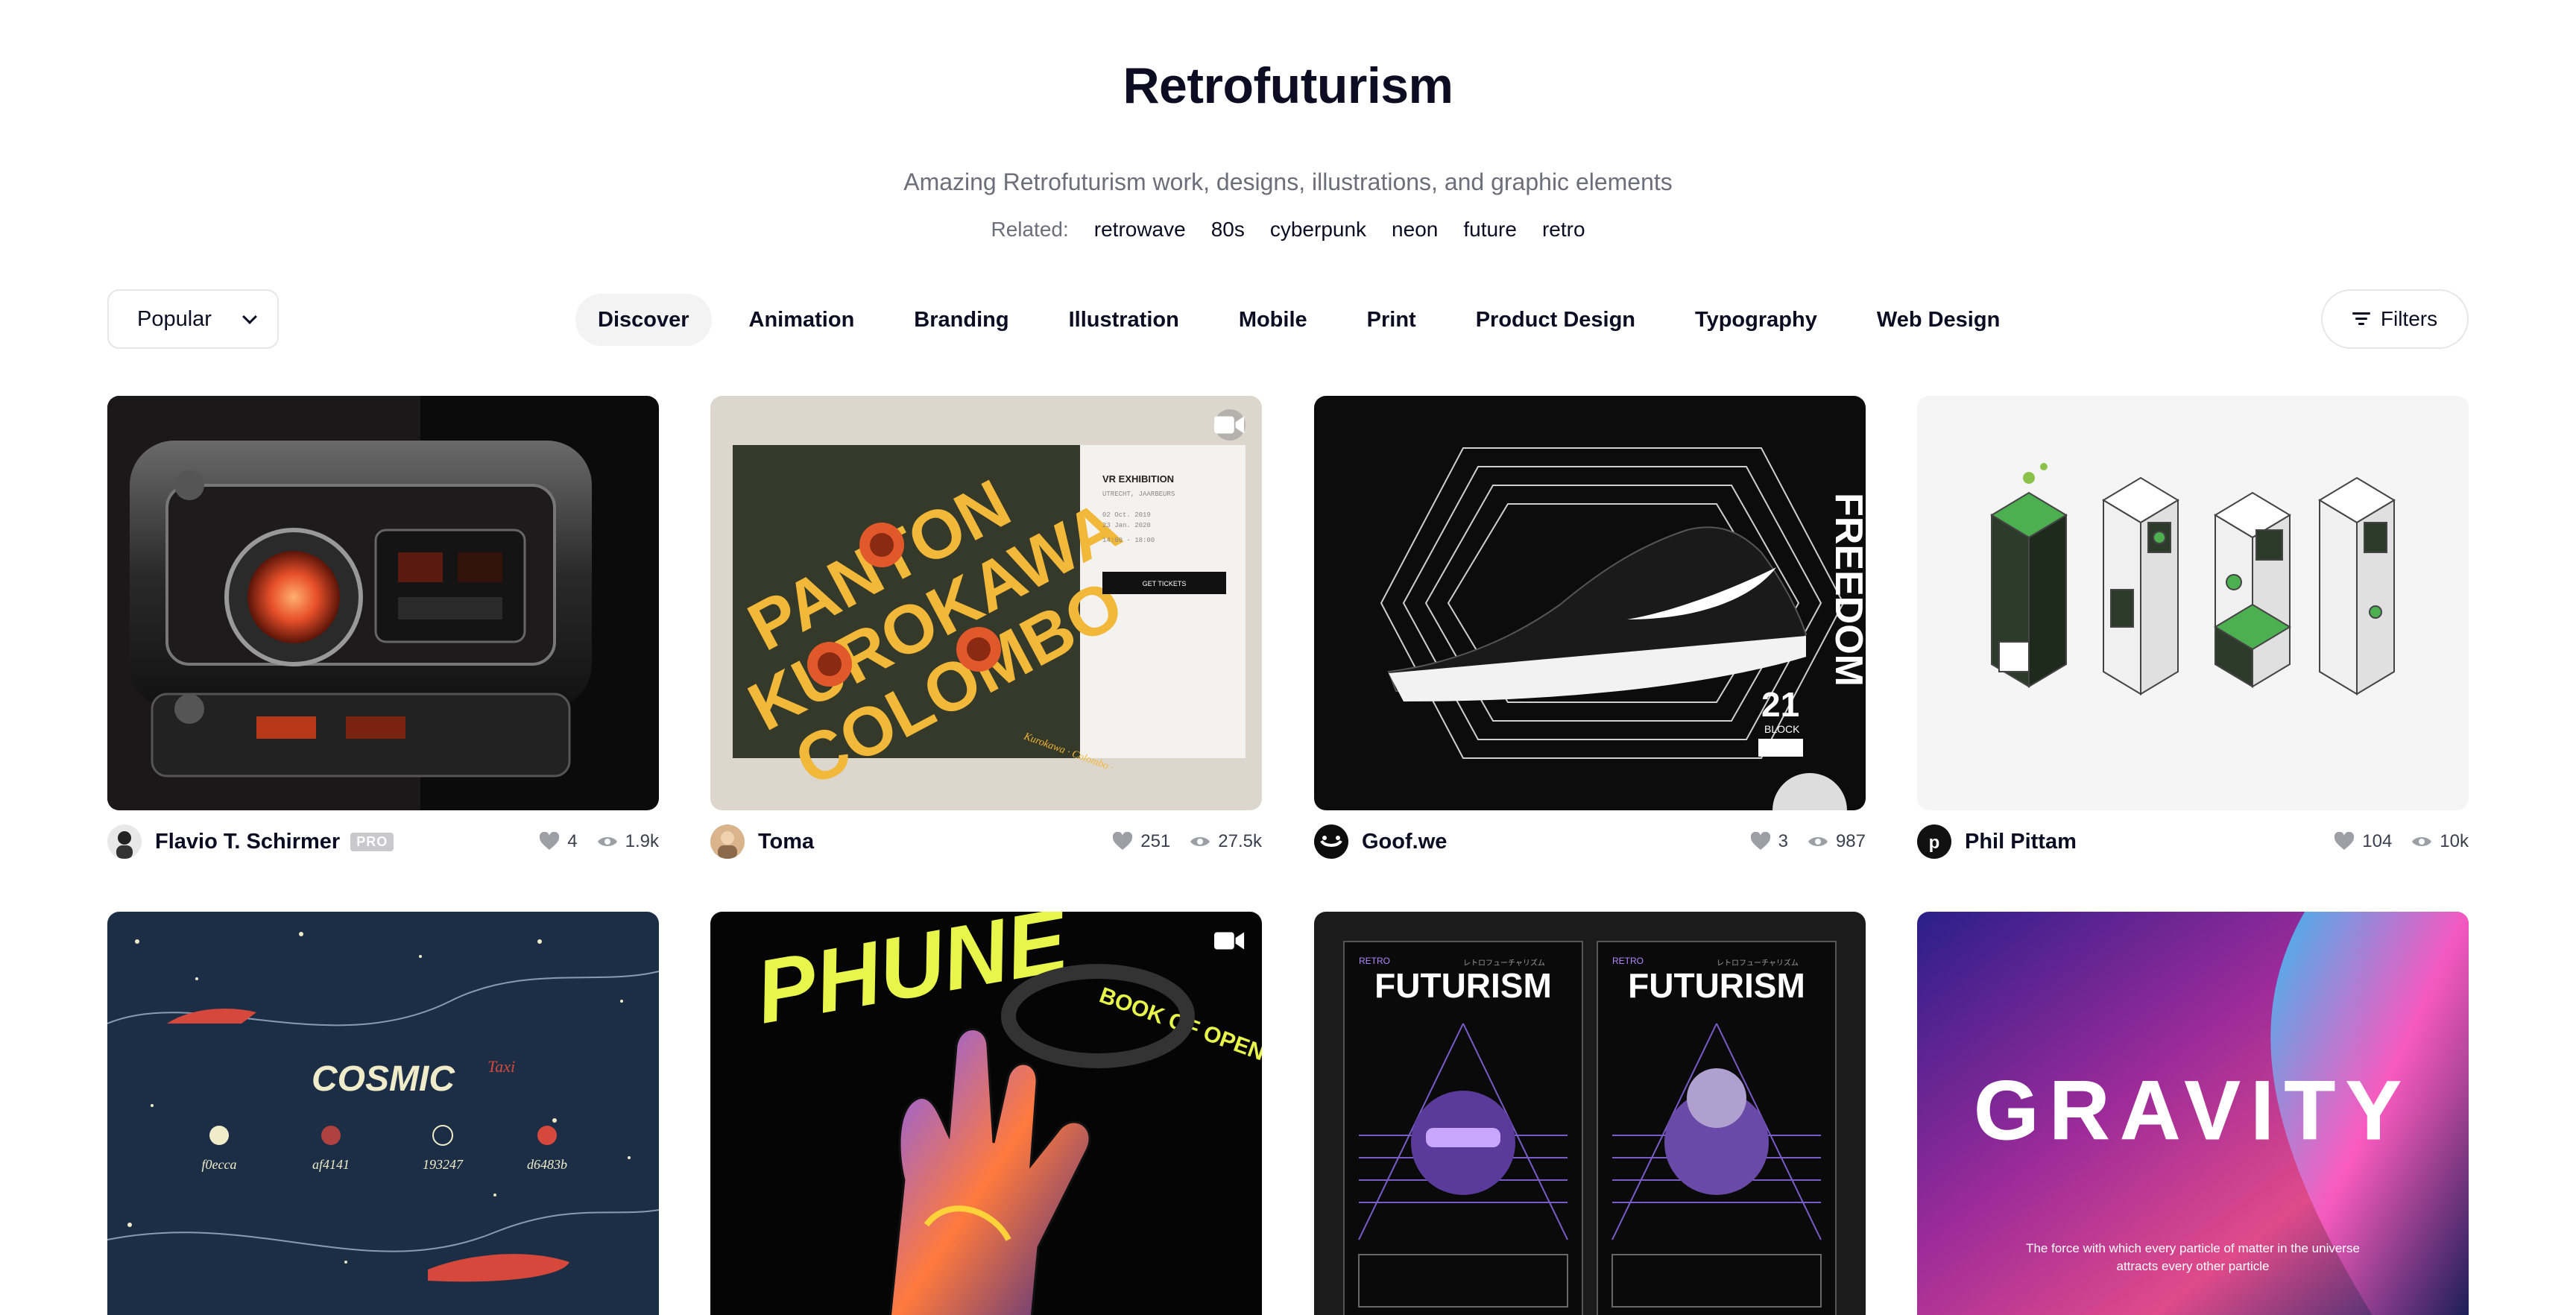 The height and width of the screenshot is (1315, 2576). I want to click on author-name: Phil Pittam, so click(2021, 842).